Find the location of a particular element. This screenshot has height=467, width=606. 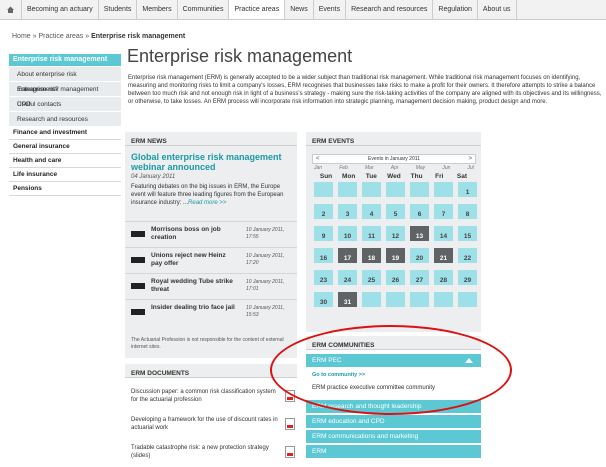

calendar-day: 24 is located at coordinates (347, 277).